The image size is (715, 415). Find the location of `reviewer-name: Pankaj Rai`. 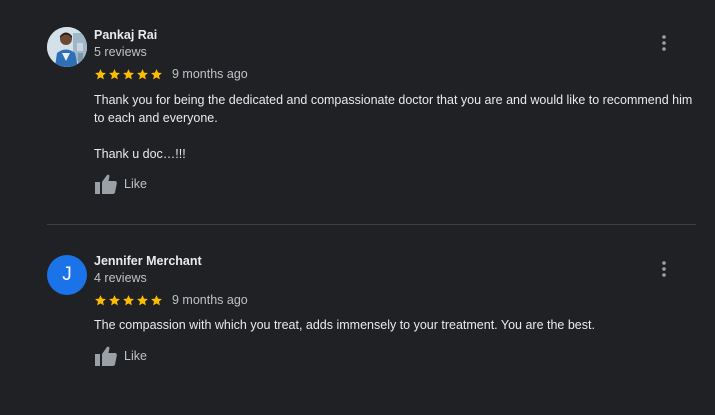

reviewer-name: Pankaj Rai is located at coordinates (125, 35).